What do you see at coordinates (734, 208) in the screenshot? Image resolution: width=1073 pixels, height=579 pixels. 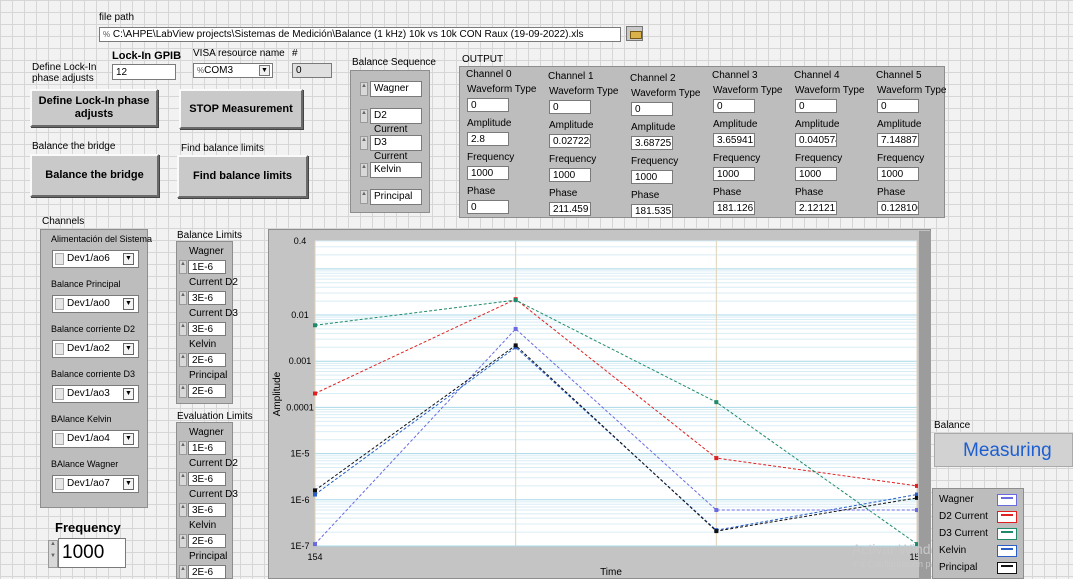 I see `channel-phase-value: 181.126` at bounding box center [734, 208].